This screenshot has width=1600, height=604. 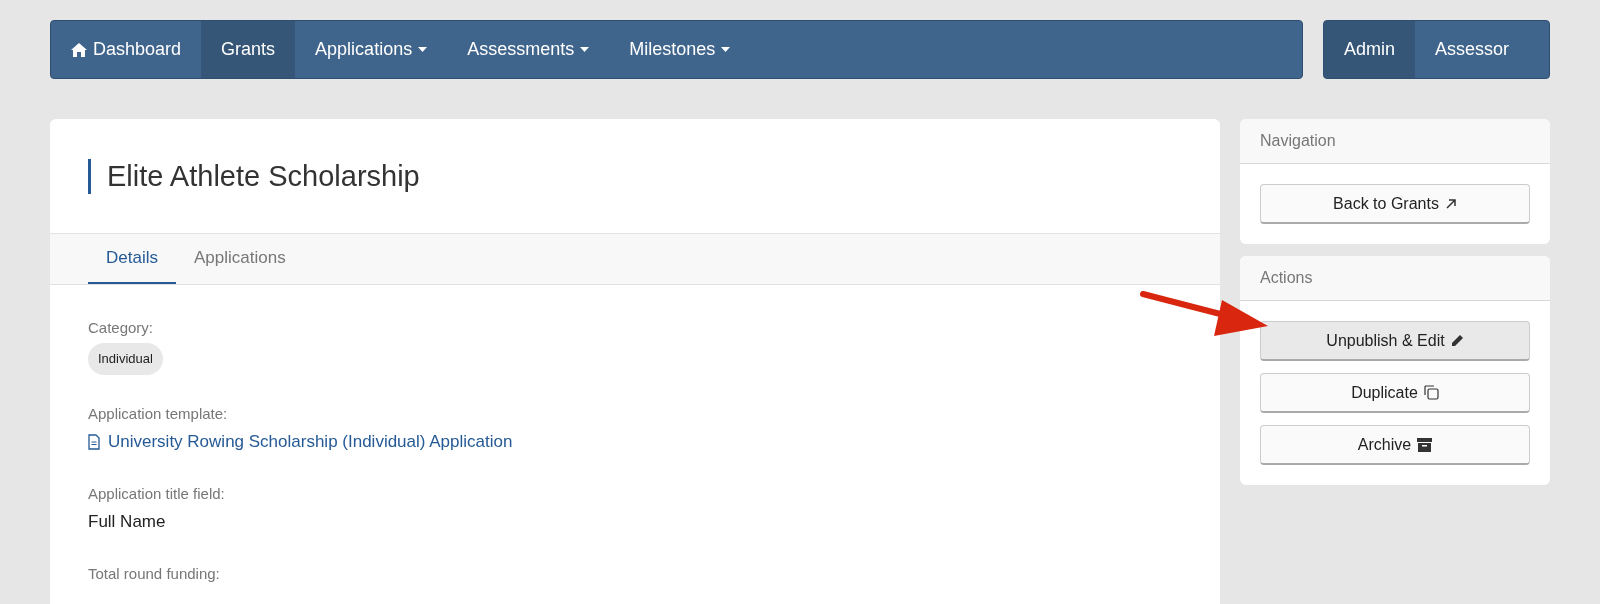 What do you see at coordinates (121, 327) in the screenshot?
I see `field-label: Category:` at bounding box center [121, 327].